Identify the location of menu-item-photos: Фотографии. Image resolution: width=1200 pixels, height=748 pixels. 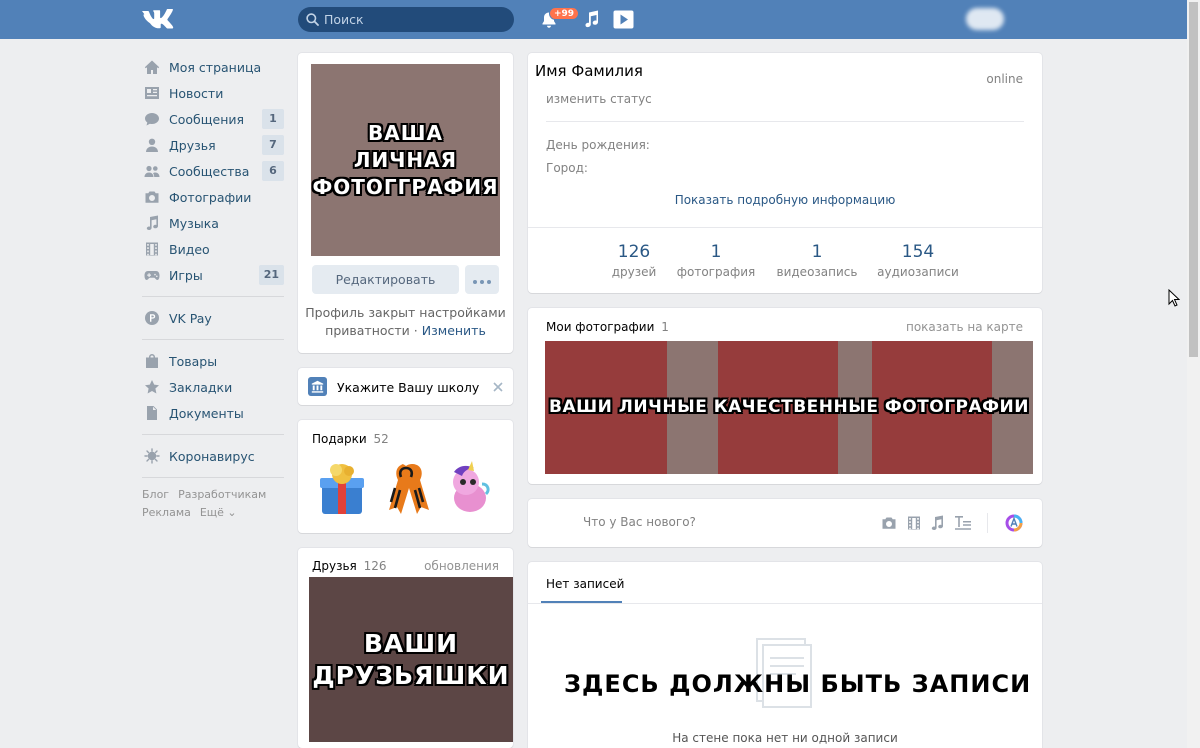
(213, 197).